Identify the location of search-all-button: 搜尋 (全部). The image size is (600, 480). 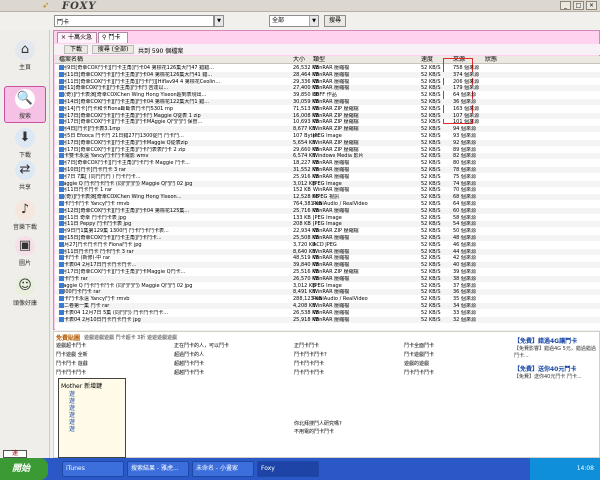
(113, 49).